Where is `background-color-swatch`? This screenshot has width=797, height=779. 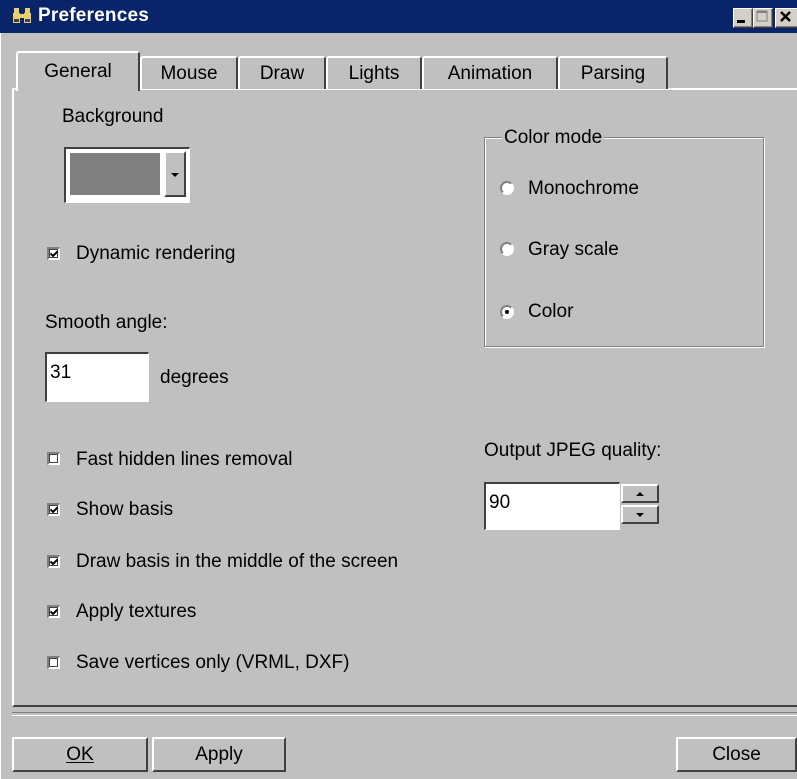 background-color-swatch is located at coordinates (115, 174).